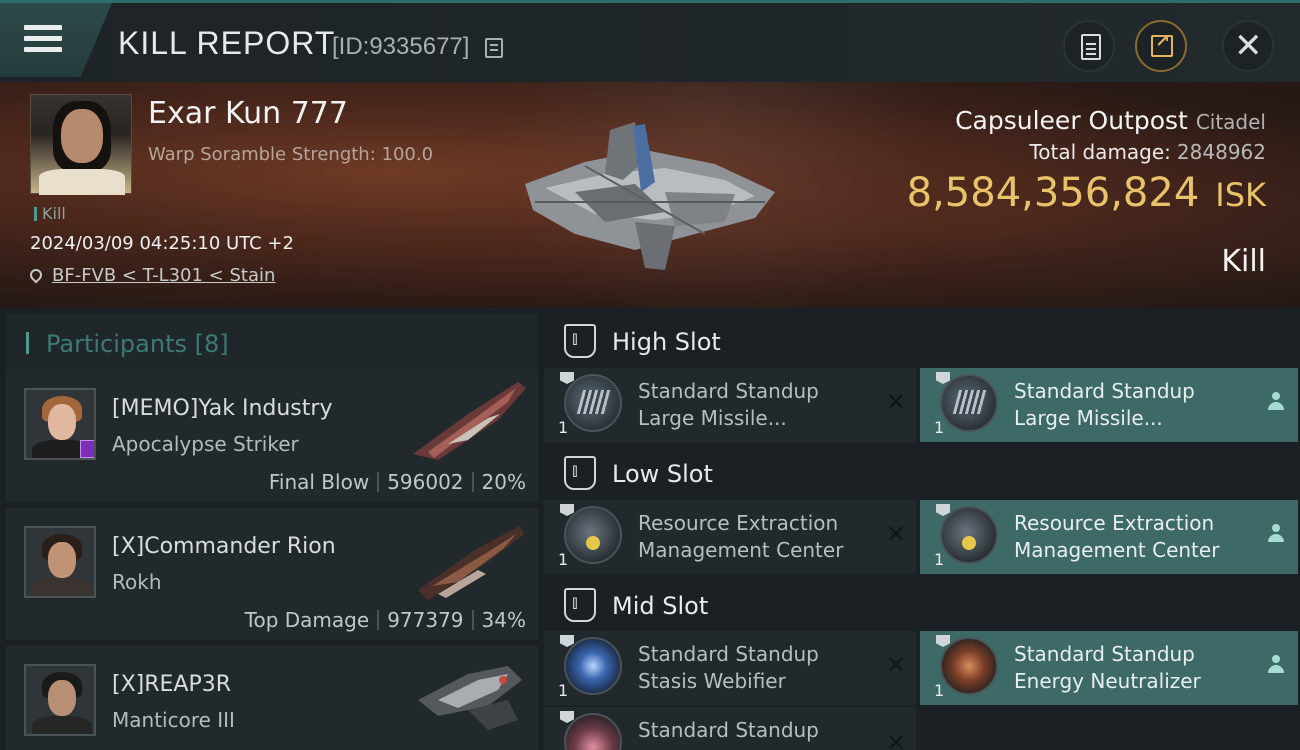  What do you see at coordinates (211, 344) in the screenshot?
I see `participants-count: [8]` at bounding box center [211, 344].